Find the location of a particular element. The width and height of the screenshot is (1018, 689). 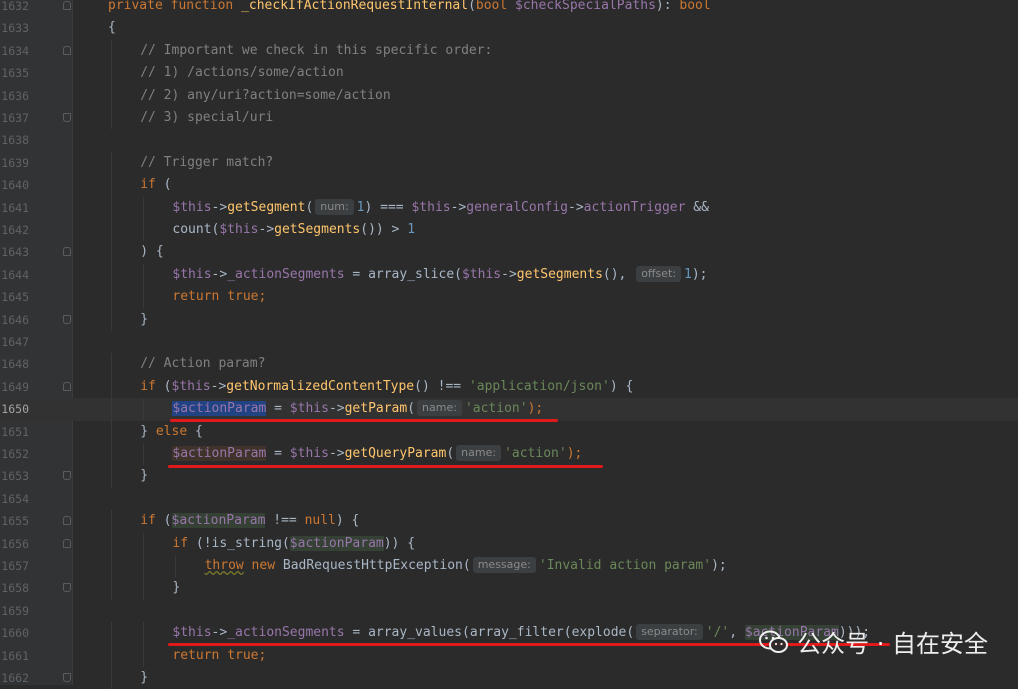

line-number: 1634 is located at coordinates (15, 50).